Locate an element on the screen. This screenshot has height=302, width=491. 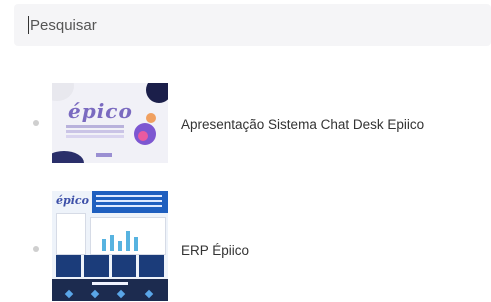
search-bar is located at coordinates (252, 25).